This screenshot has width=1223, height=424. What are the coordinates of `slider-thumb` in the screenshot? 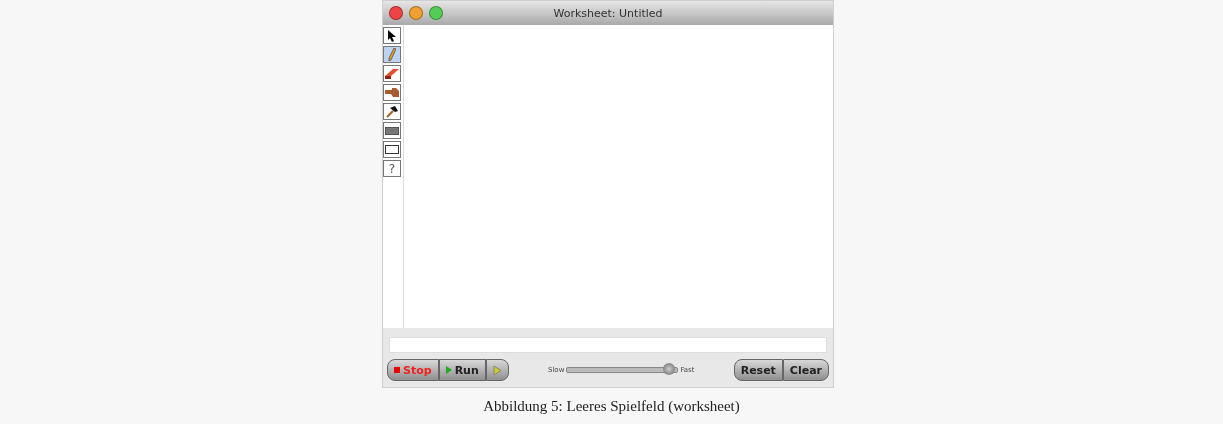 It's located at (668, 369).